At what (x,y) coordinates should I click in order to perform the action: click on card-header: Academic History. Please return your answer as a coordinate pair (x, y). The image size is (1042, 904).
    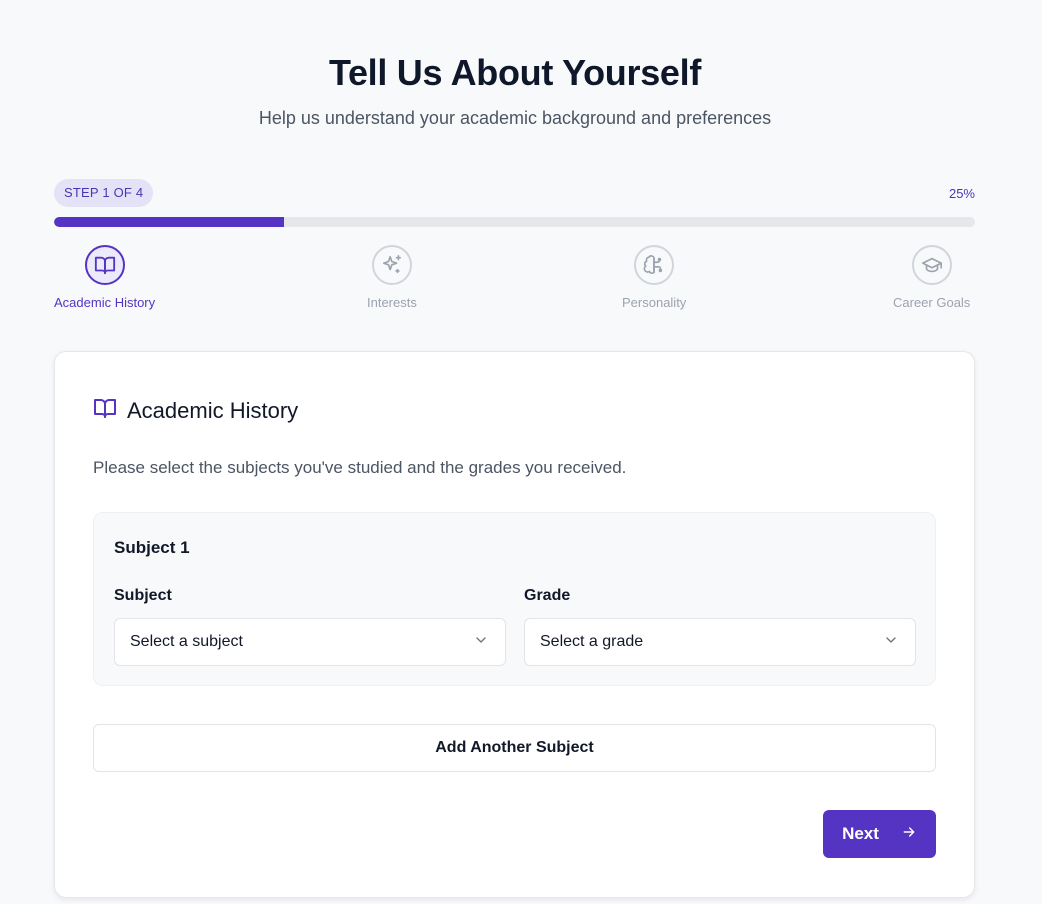
    Looking at the image, I should click on (195, 410).